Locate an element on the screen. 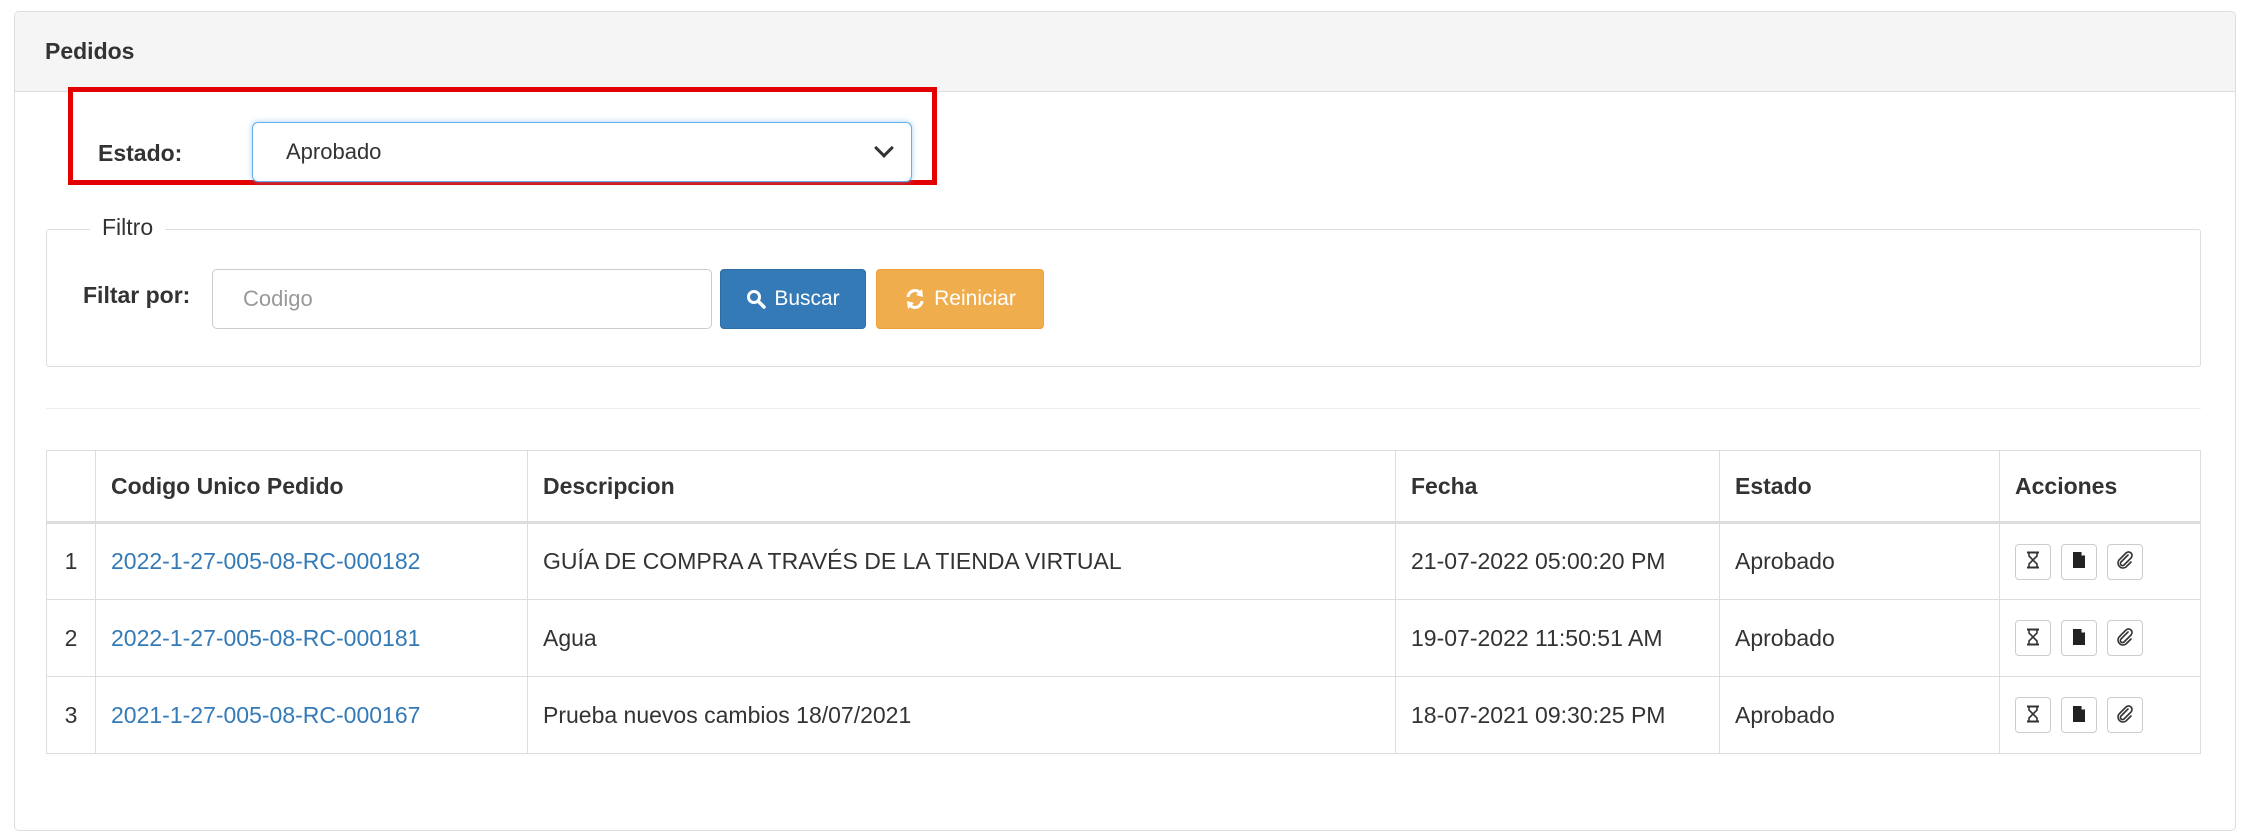 The width and height of the screenshot is (2249, 831). buscar-button: Buscar is located at coordinates (793, 299).